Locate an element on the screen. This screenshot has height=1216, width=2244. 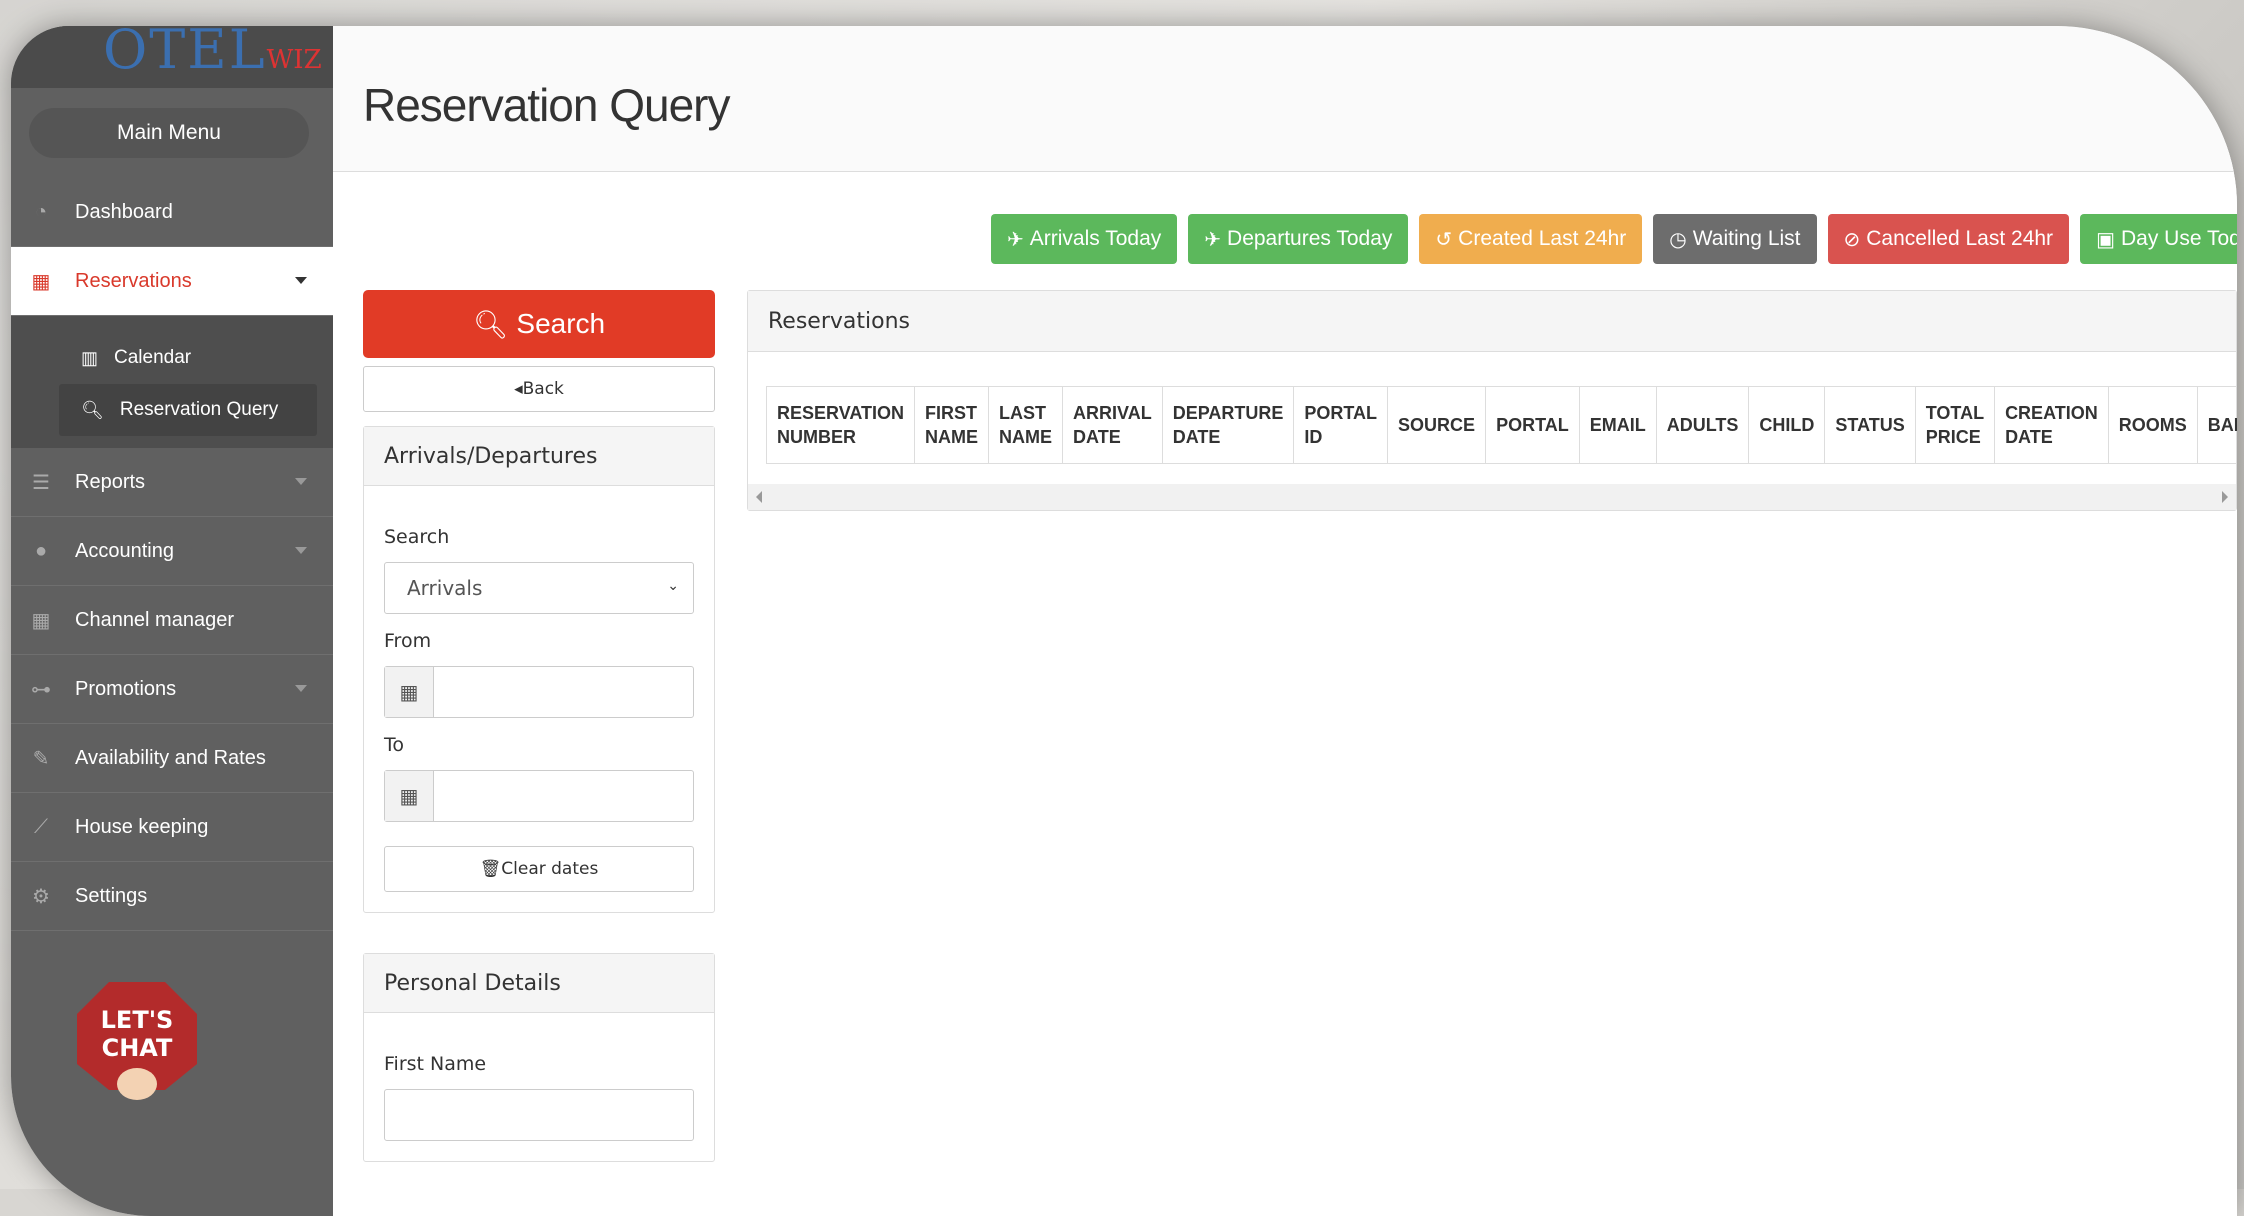
column-header: CHILD is located at coordinates (1787, 425).